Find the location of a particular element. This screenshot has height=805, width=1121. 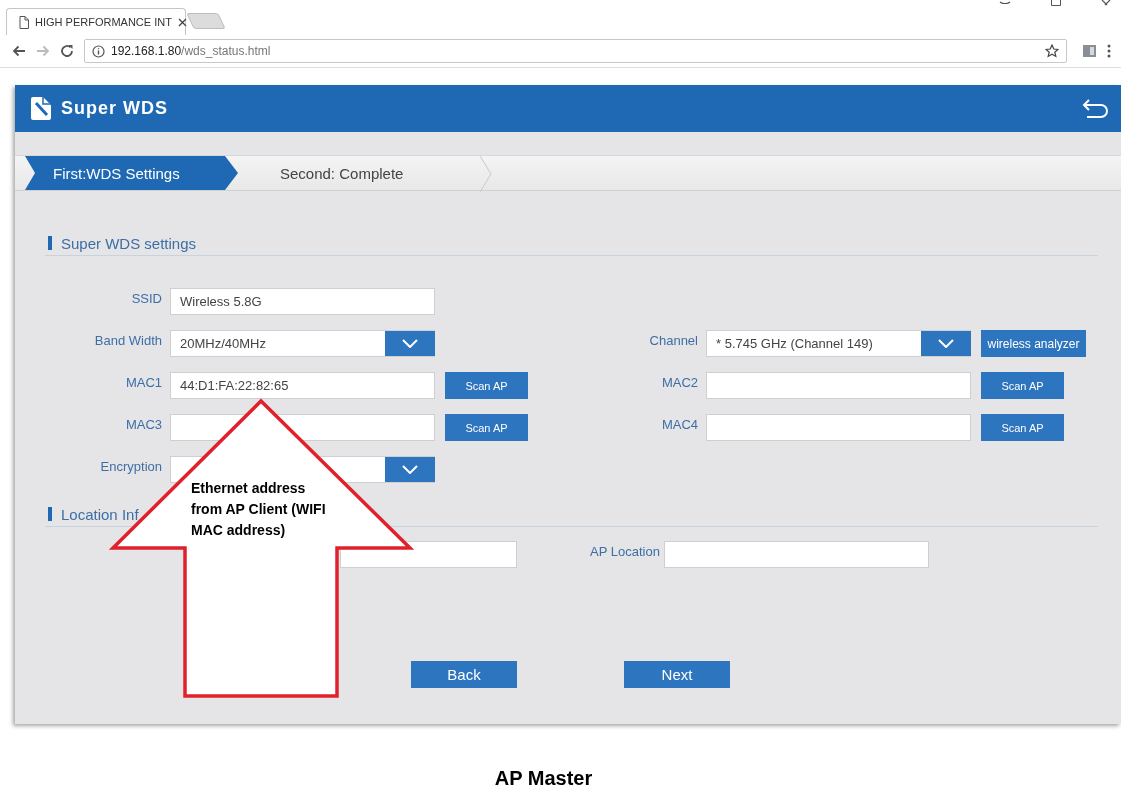

step-tab: First:WDS Settings is located at coordinates (131, 173).